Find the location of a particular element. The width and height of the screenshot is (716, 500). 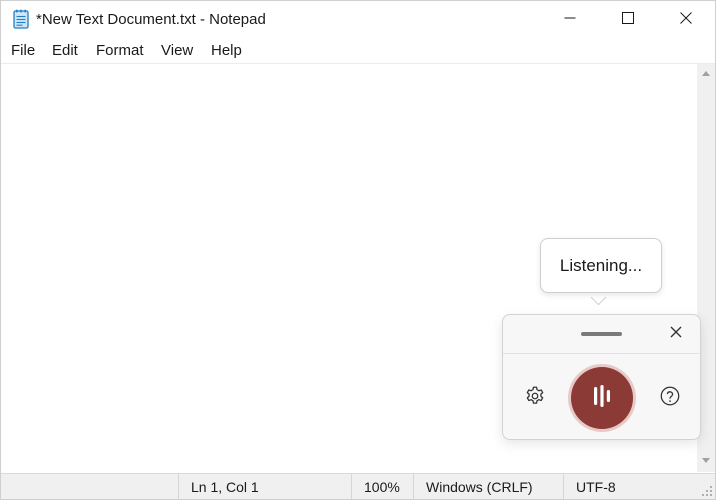

notepad-icon is located at coordinates (21, 19).